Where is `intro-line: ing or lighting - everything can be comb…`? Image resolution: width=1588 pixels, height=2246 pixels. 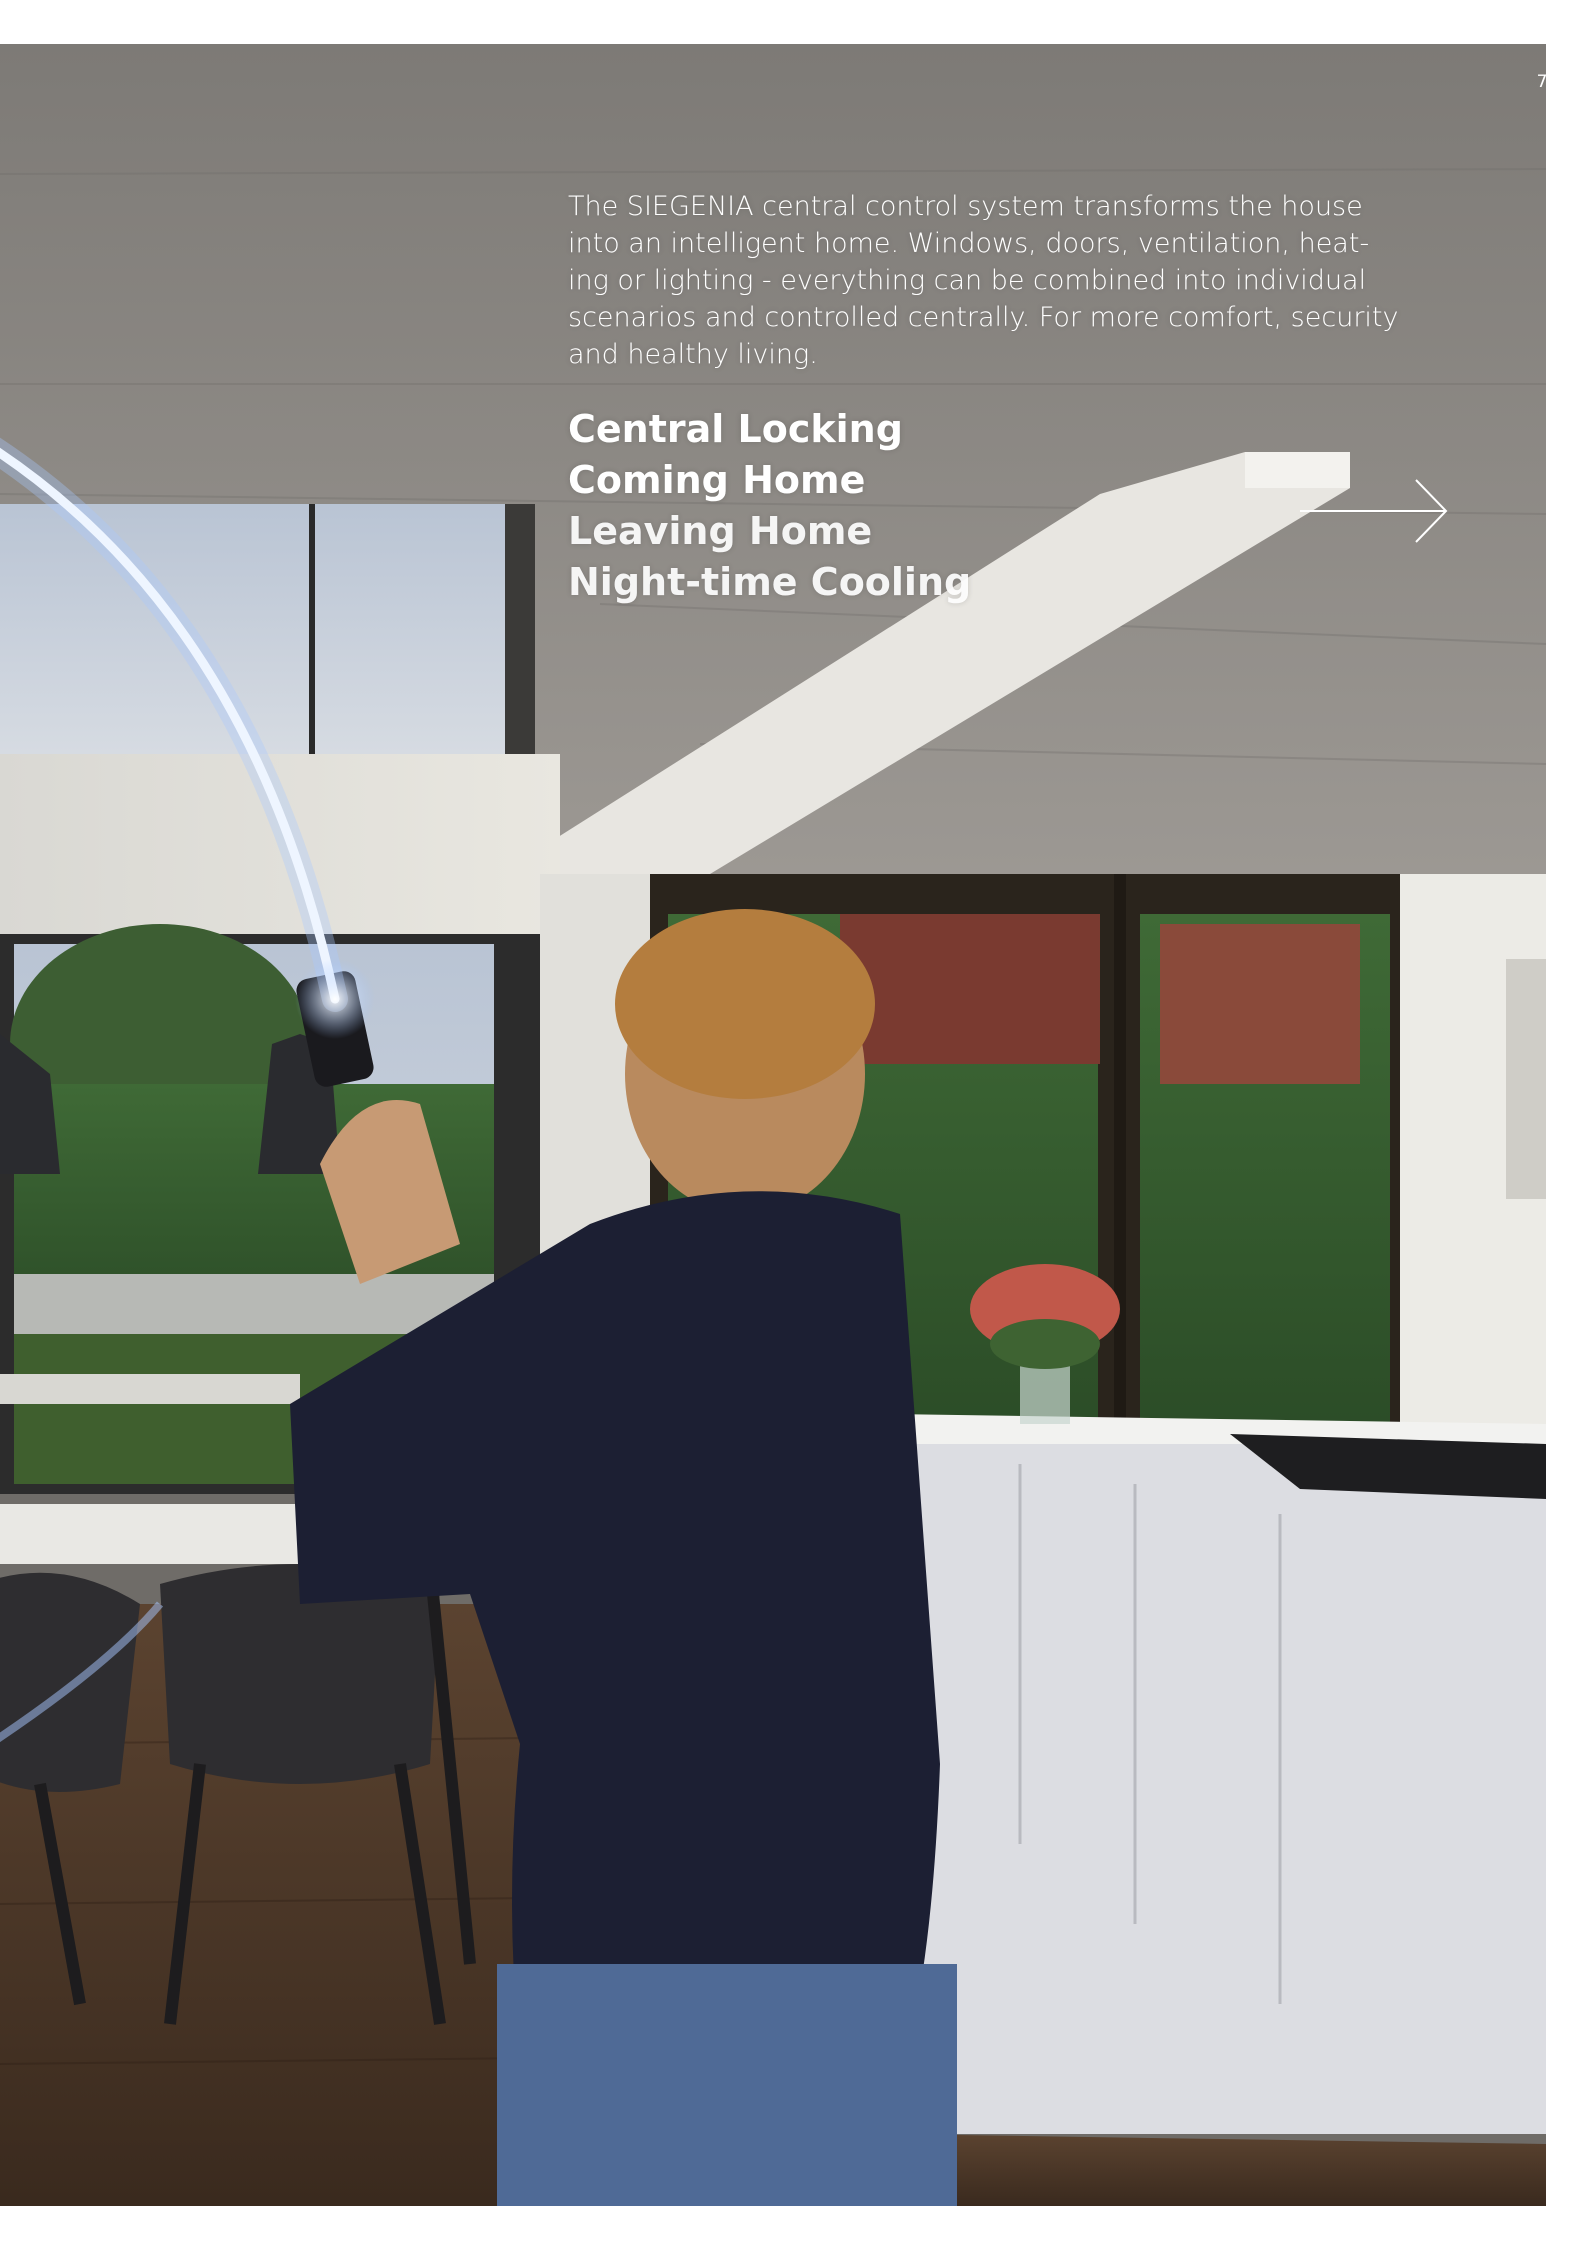
intro-line: ing or lighting - everything can be comb… is located at coordinates (967, 280).